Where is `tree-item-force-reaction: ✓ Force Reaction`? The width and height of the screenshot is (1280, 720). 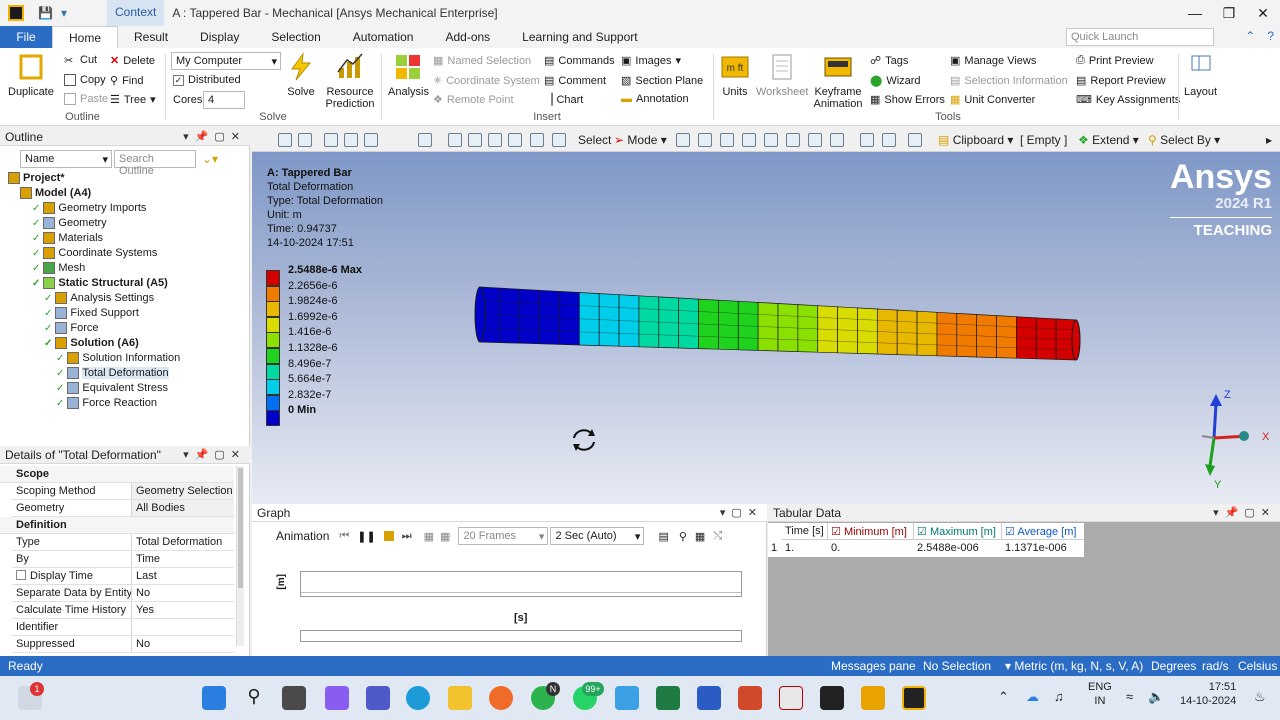 tree-item-force-reaction: ✓ Force Reaction is located at coordinates (106, 403).